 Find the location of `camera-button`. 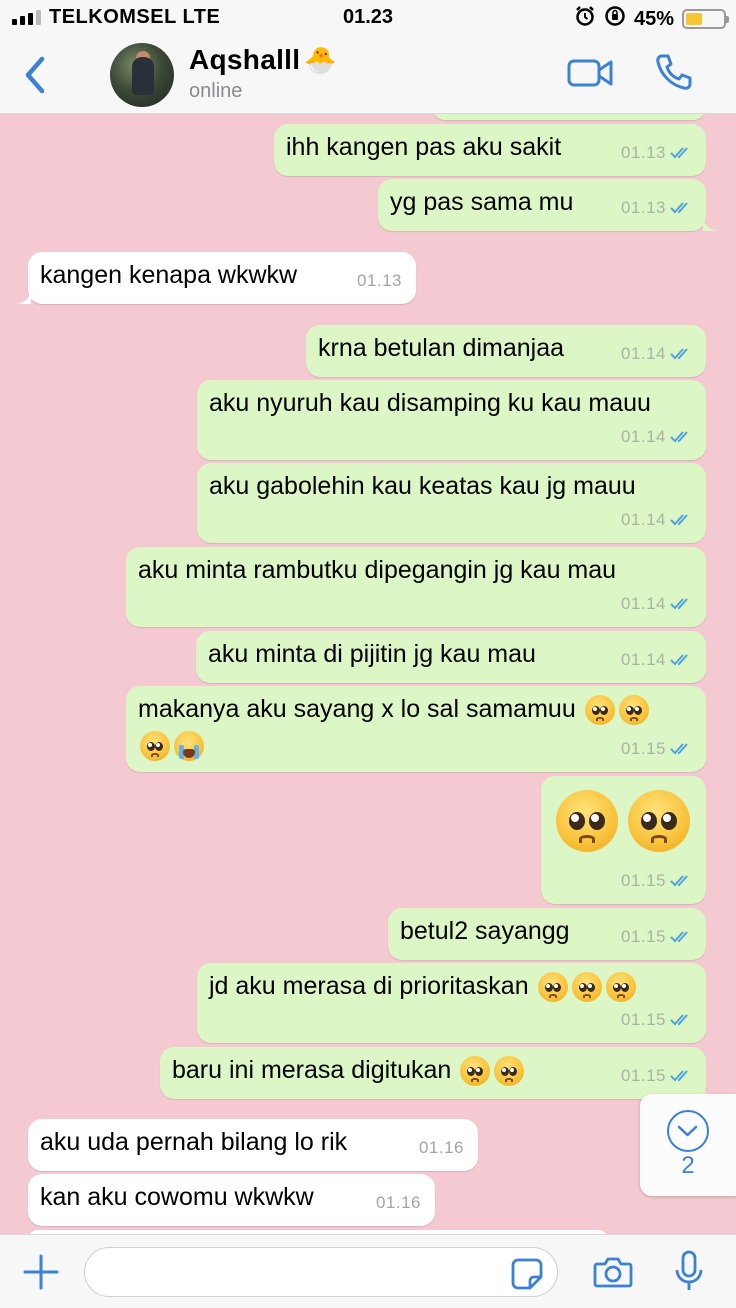

camera-button is located at coordinates (613, 1274).